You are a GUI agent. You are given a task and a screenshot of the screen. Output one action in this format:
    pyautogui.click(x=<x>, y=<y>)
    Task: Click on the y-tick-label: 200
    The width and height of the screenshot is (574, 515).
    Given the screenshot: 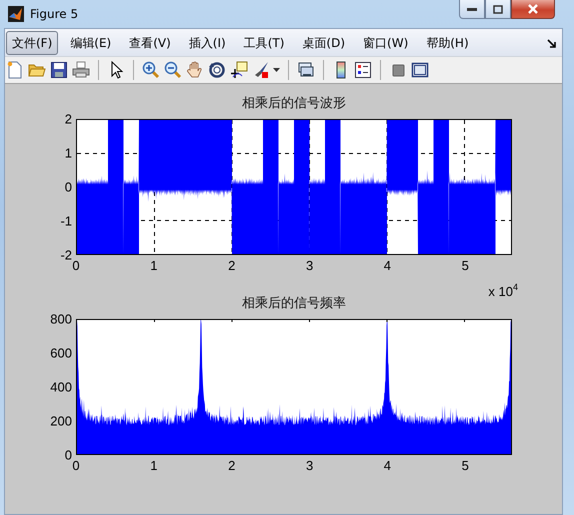 What is the action you would take?
    pyautogui.click(x=61, y=421)
    